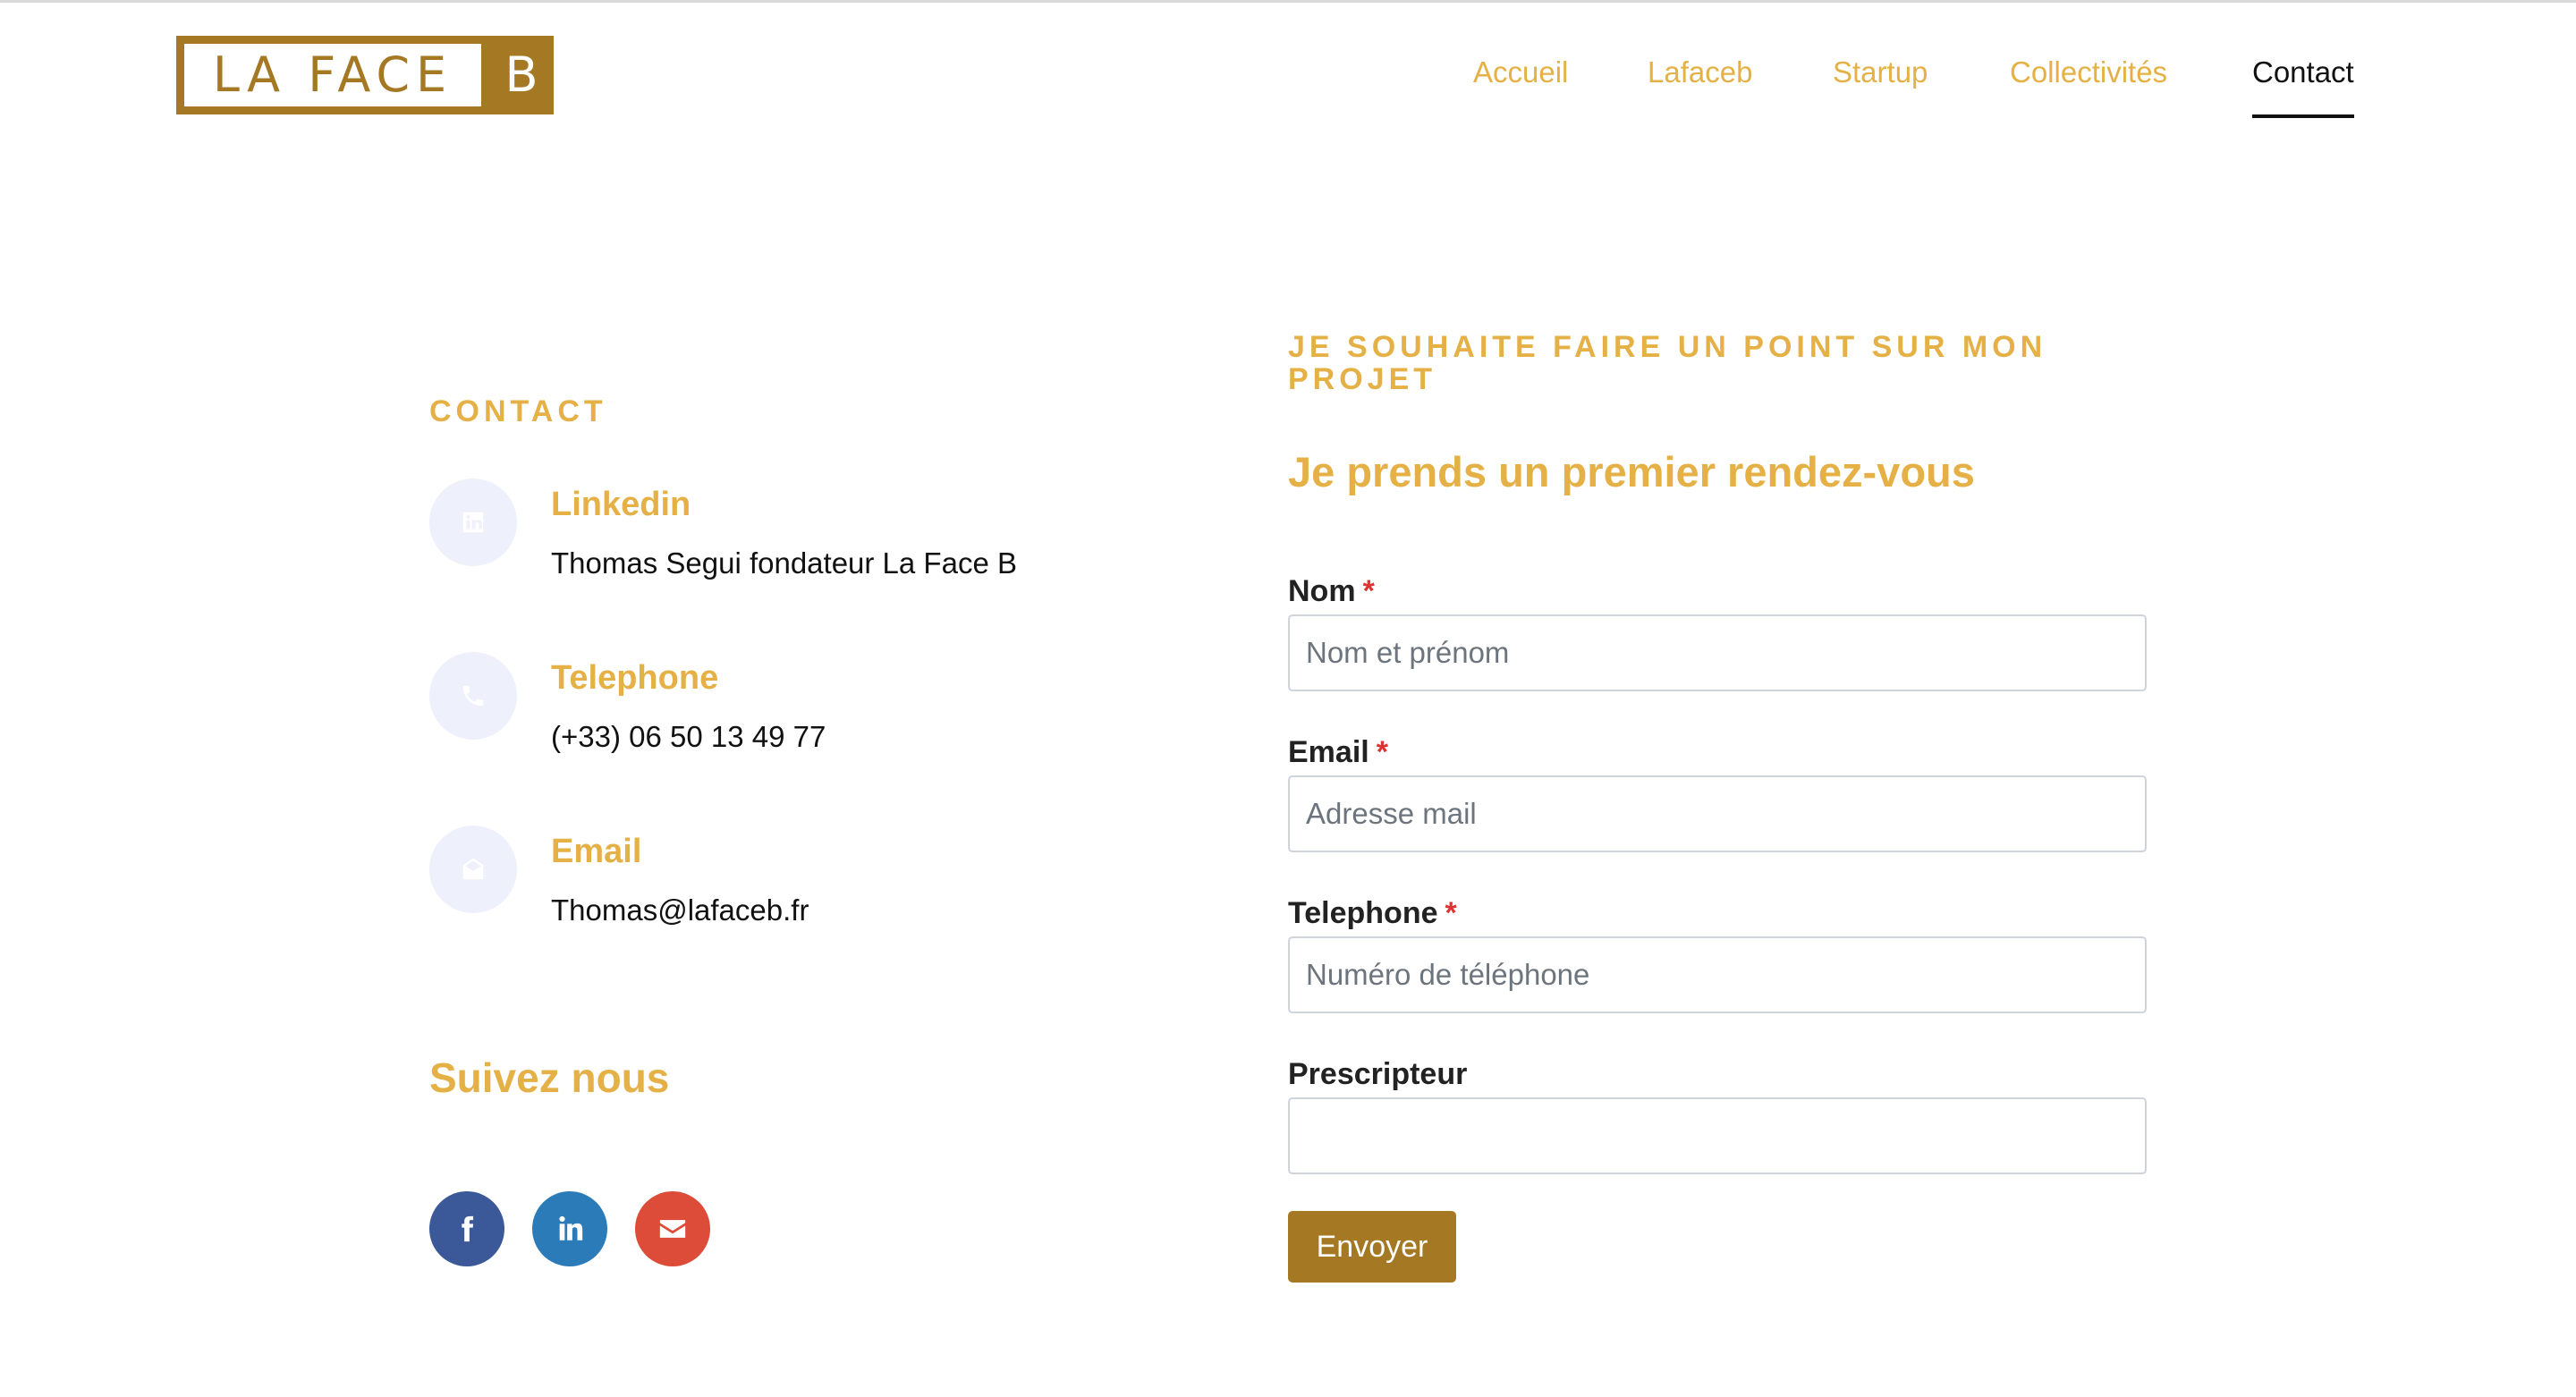  Describe the element at coordinates (688, 736) in the screenshot. I see `contact-item-value: (+33) 06 50 13 49 77` at that location.